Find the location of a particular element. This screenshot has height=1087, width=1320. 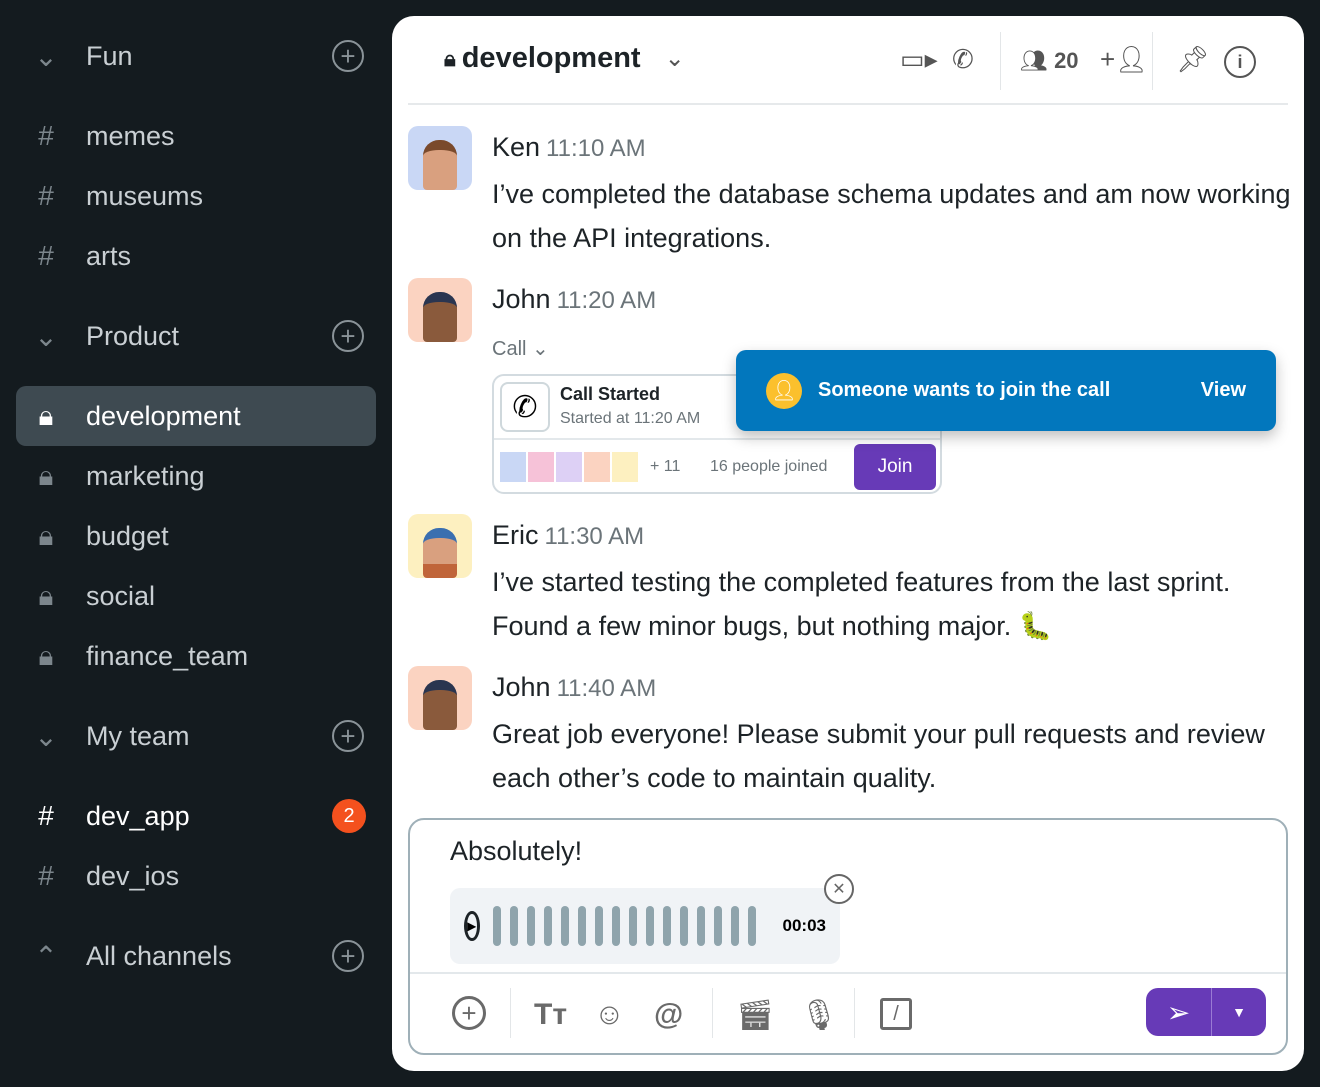

person-icon: 👤︎ is located at coordinates (784, 390).